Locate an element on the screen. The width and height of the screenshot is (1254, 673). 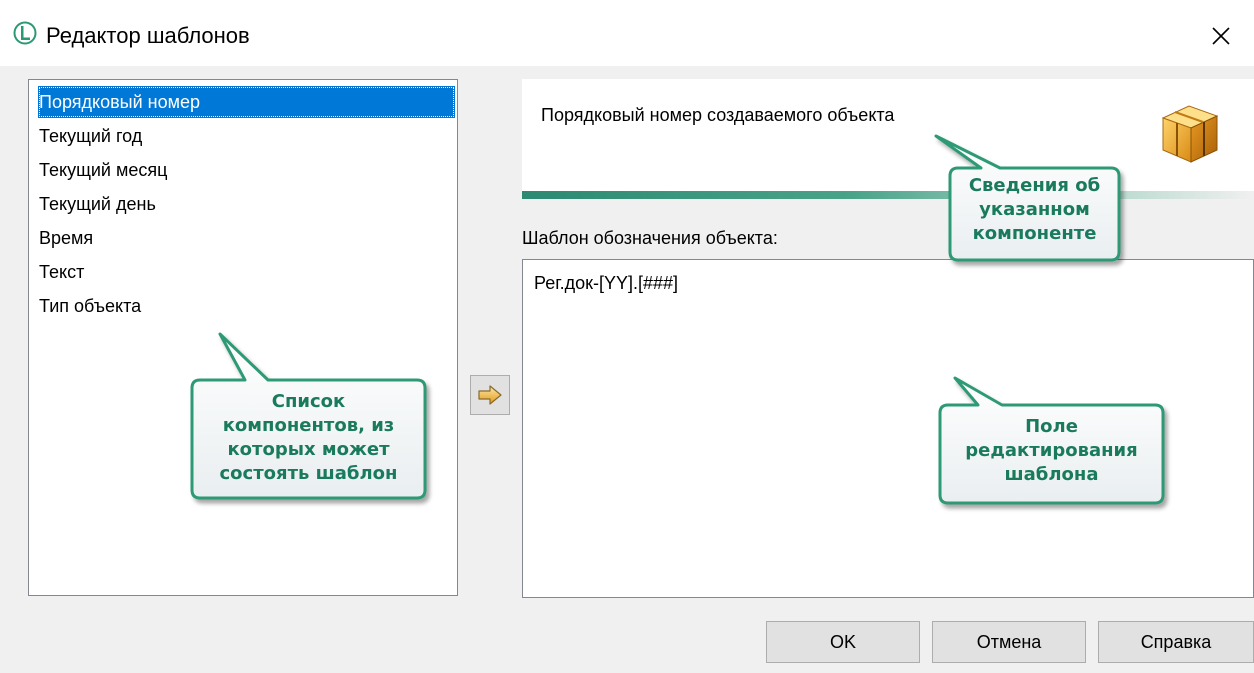
callout-list-line: Список is located at coordinates (308, 401).